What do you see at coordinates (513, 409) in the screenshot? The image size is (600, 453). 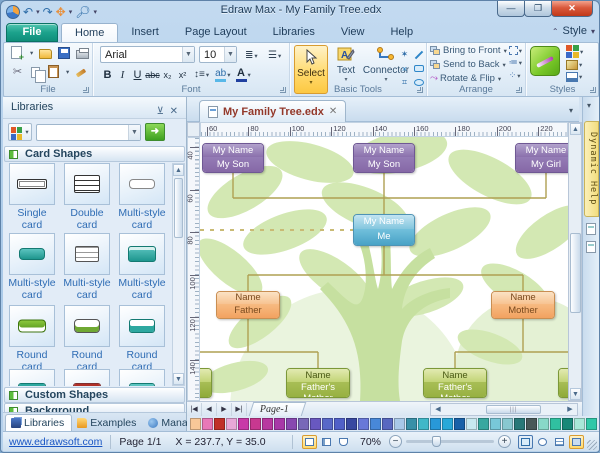 I see `scrollbar-thumb: |||` at bounding box center [513, 409].